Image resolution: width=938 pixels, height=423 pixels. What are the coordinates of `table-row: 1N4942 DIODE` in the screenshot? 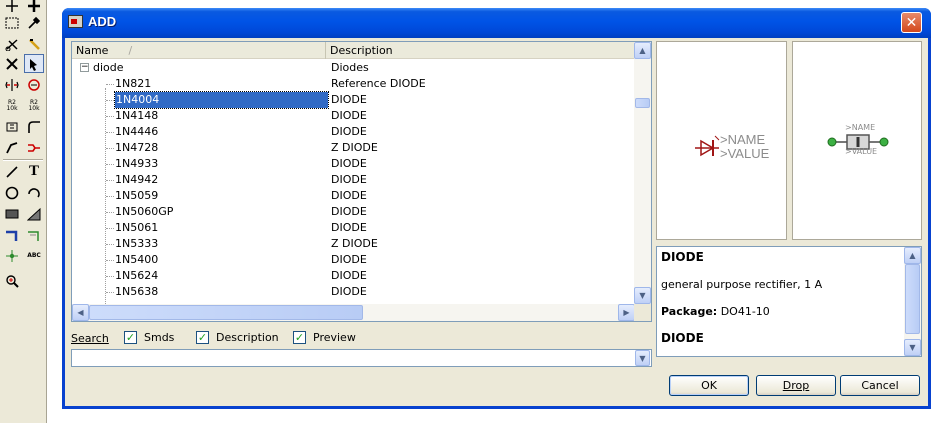 It's located at (353, 180).